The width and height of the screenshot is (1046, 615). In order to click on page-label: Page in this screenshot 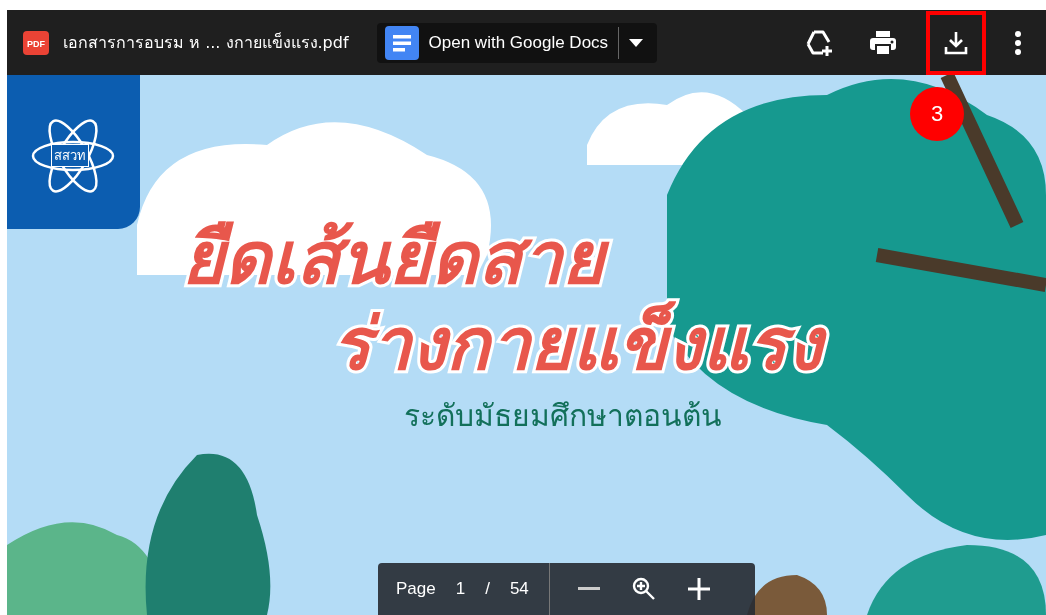, I will do `click(416, 589)`.